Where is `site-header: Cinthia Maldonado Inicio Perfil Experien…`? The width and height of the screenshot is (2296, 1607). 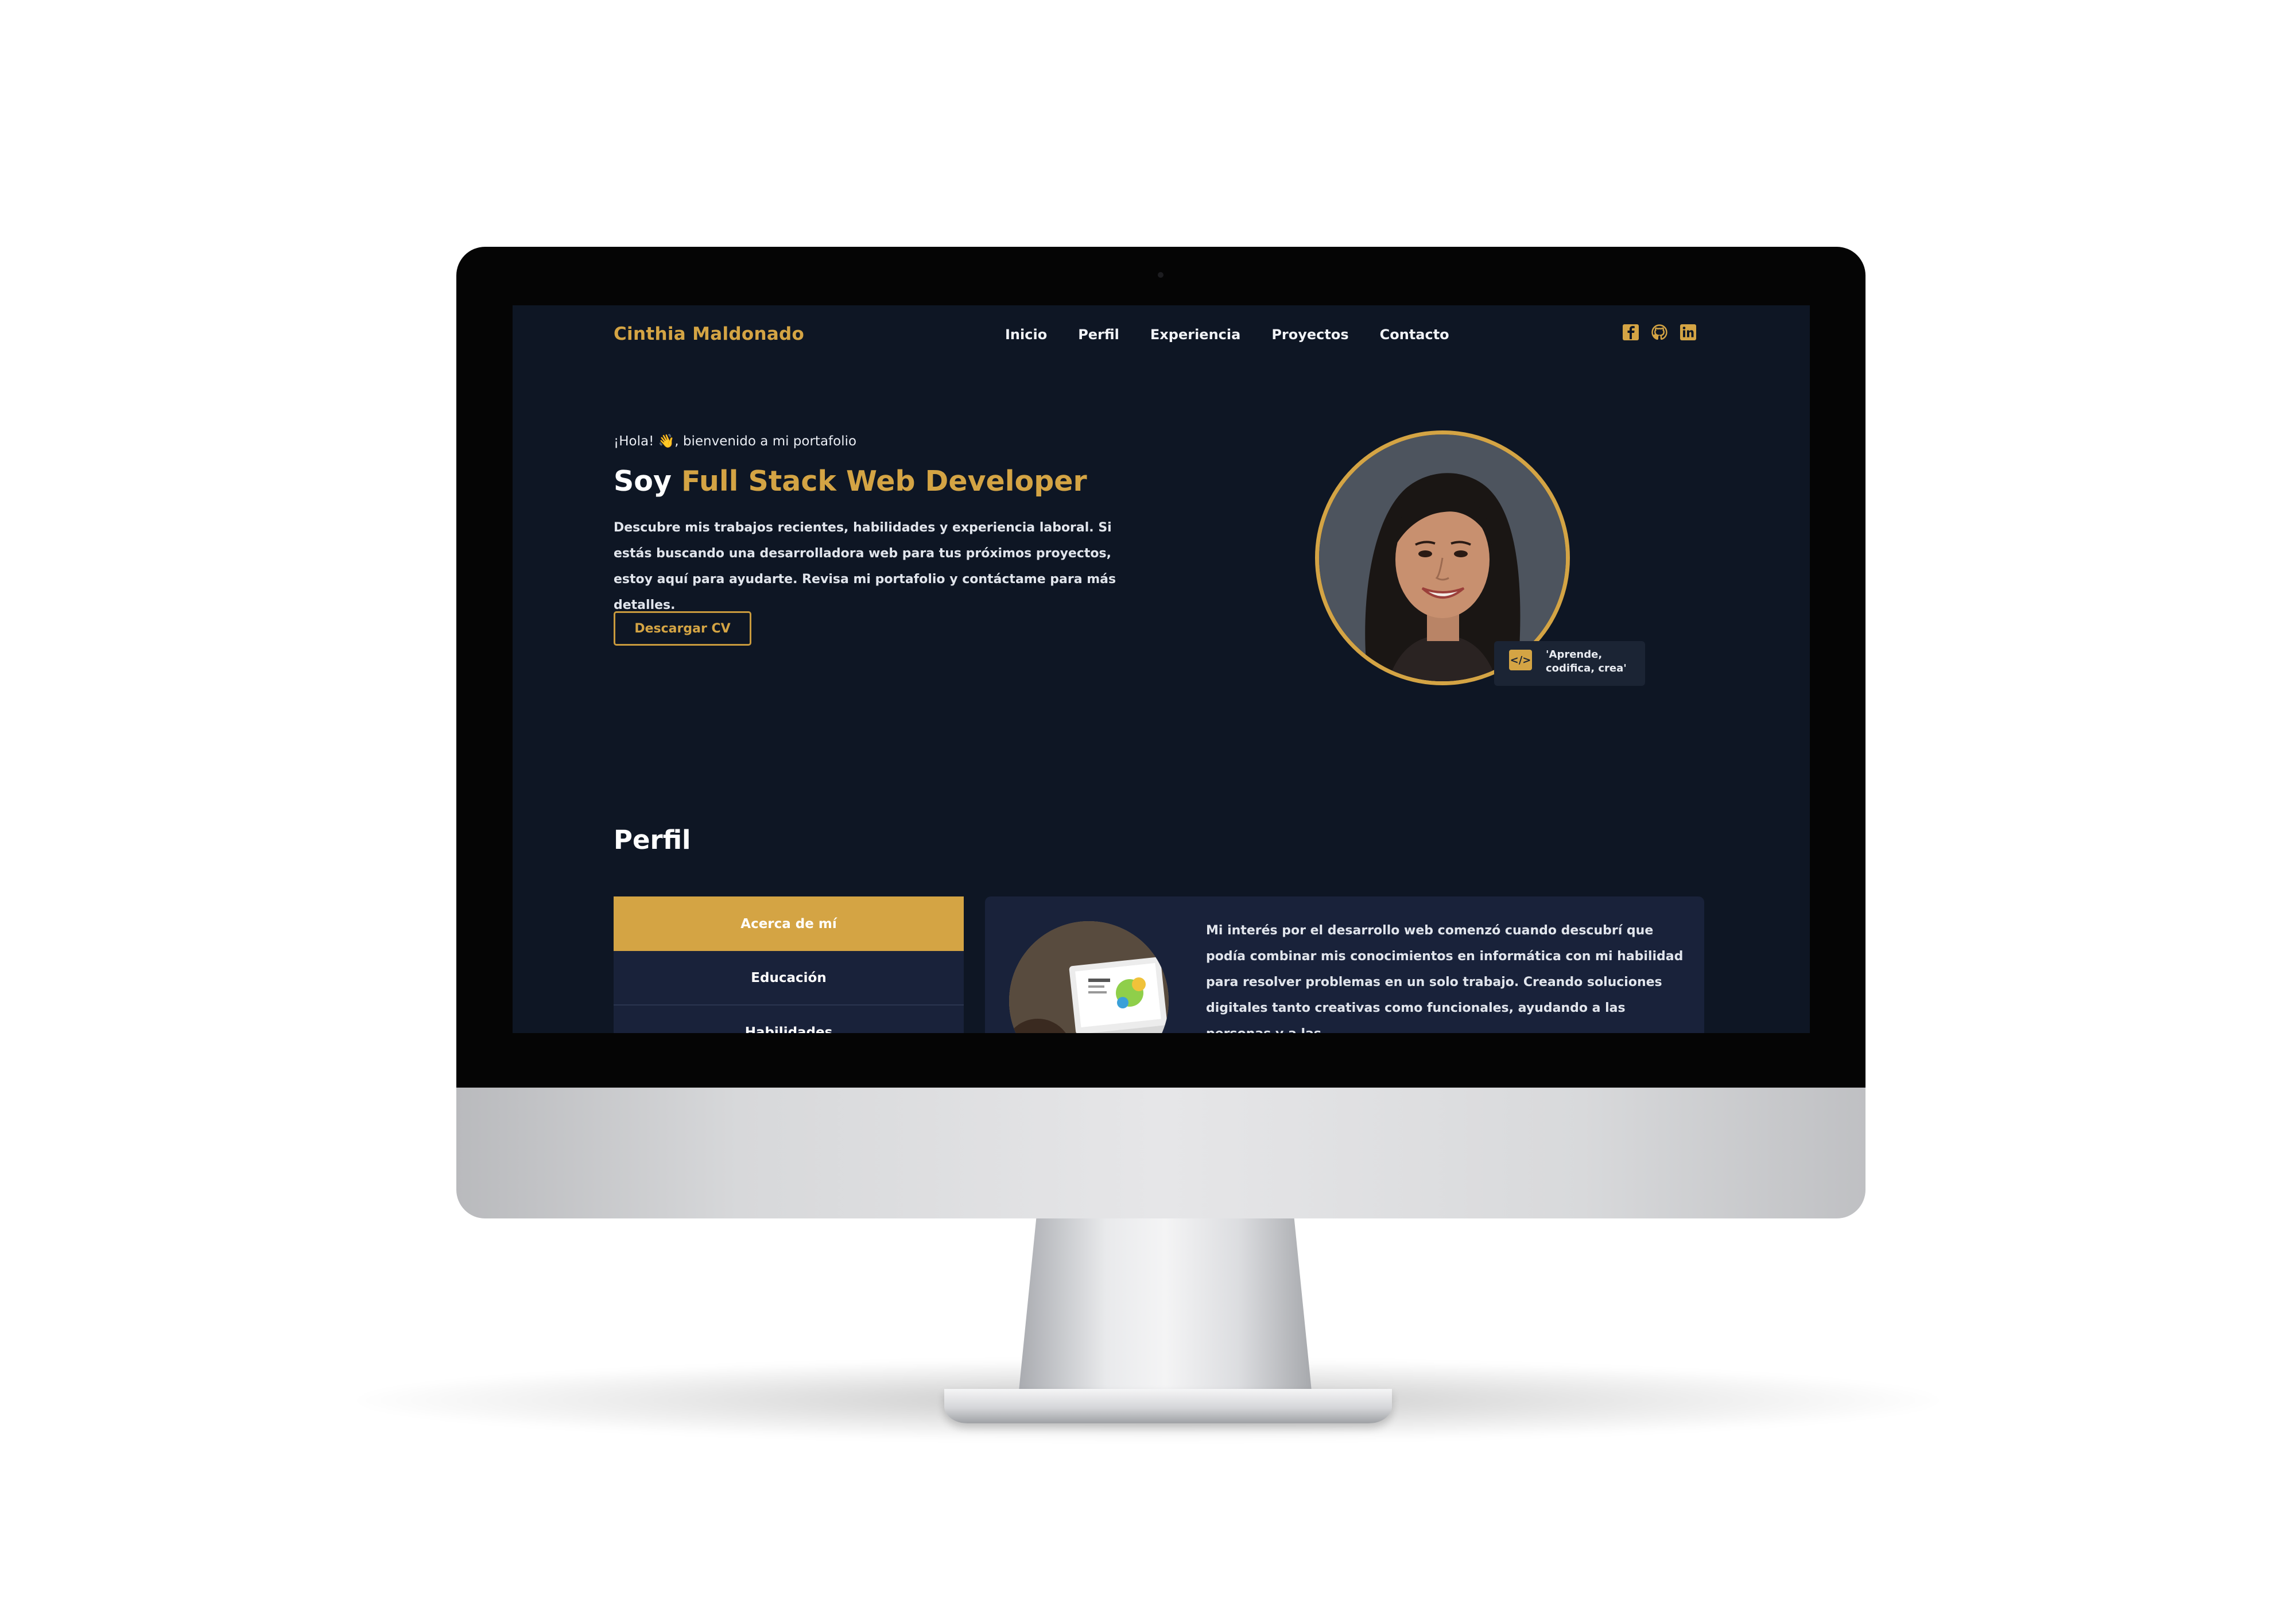 site-header: Cinthia Maldonado Inicio Perfil Experien… is located at coordinates (1161, 336).